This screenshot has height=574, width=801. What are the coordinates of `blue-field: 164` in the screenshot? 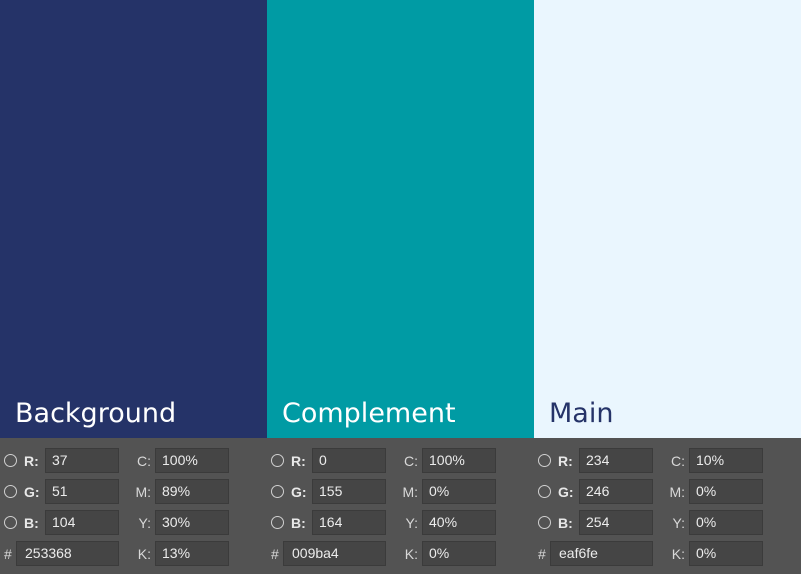 It's located at (349, 522).